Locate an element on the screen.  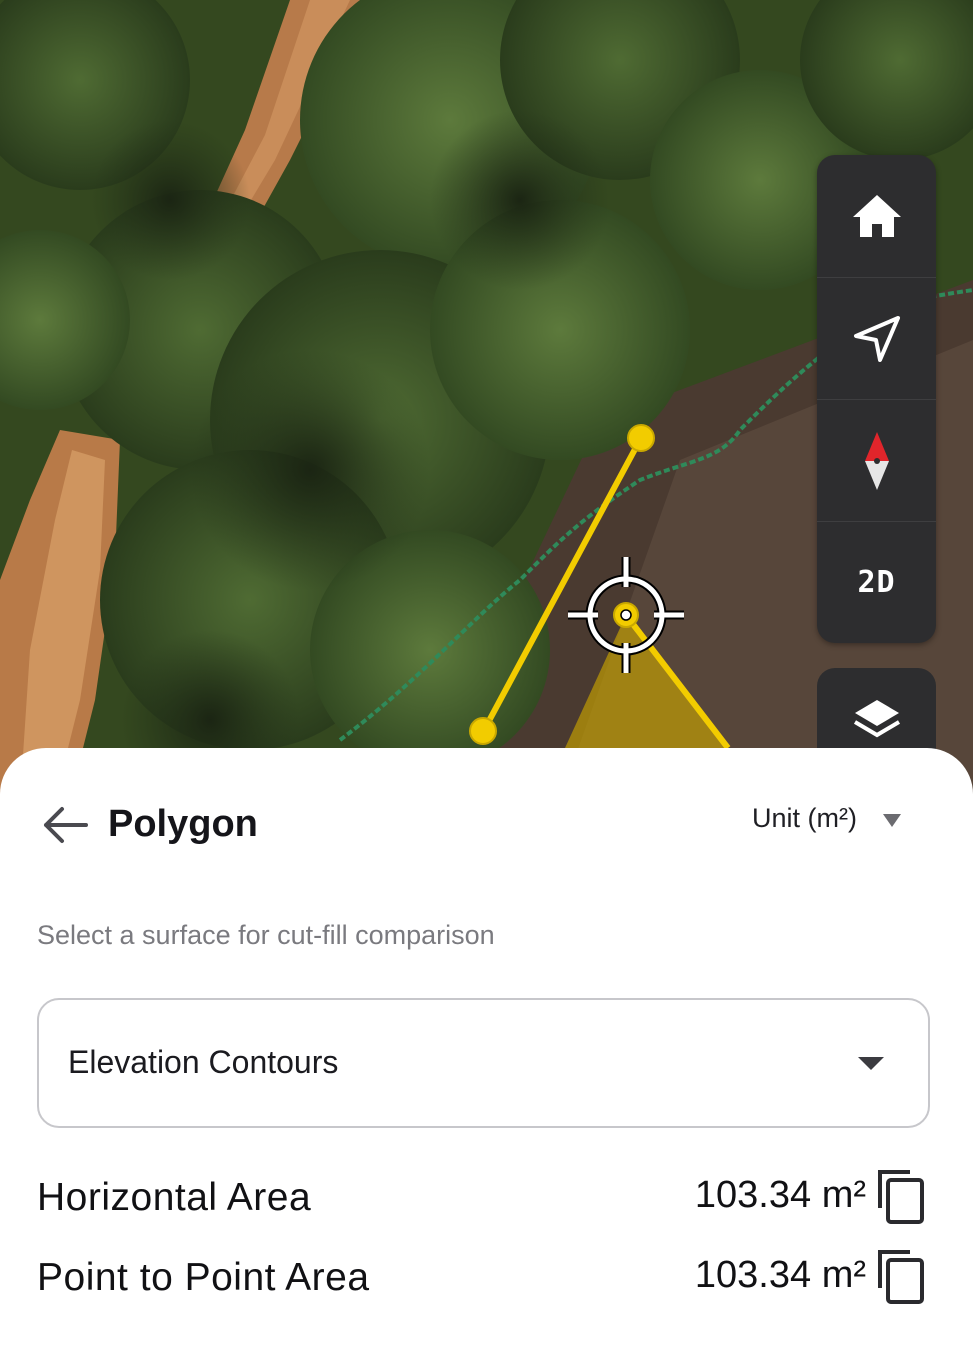
home-button is located at coordinates (876, 215).